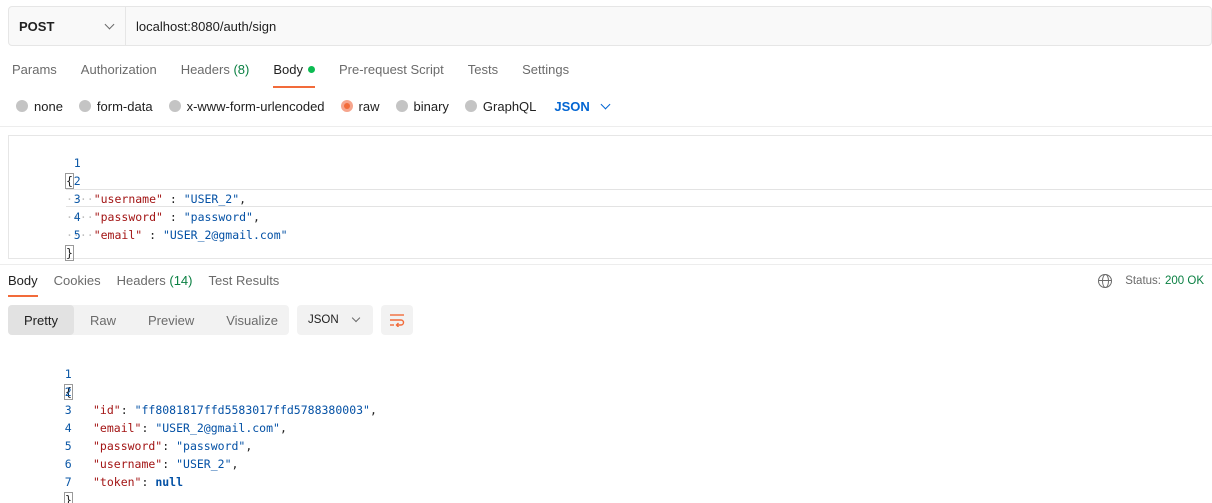 The height and width of the screenshot is (503, 1212). Describe the element at coordinates (244, 285) in the screenshot. I see `tab-test-results: Test Results` at that location.